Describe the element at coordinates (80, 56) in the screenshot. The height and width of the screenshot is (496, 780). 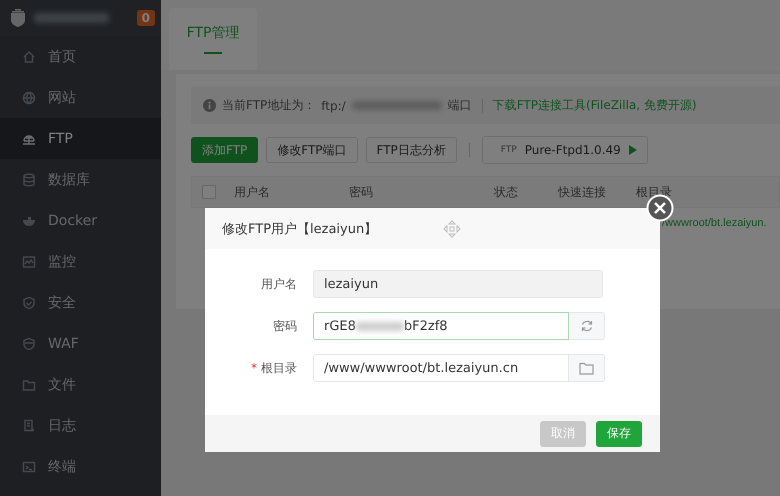
I see `sidebar-item: 首页` at that location.